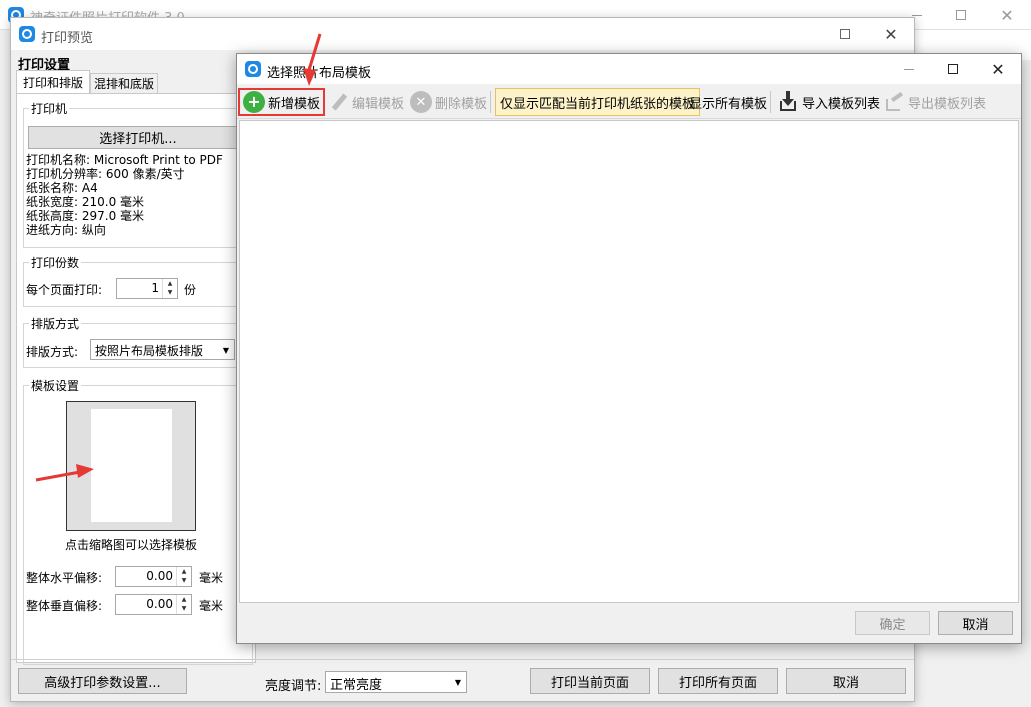 The height and width of the screenshot is (707, 1031). What do you see at coordinates (64, 473) in the screenshot?
I see `arrow-to-thumbnail-icon` at bounding box center [64, 473].